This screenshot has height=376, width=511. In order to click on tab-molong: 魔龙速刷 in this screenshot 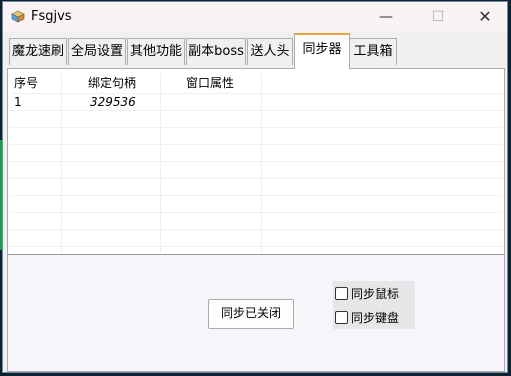, I will do `click(38, 51)`.